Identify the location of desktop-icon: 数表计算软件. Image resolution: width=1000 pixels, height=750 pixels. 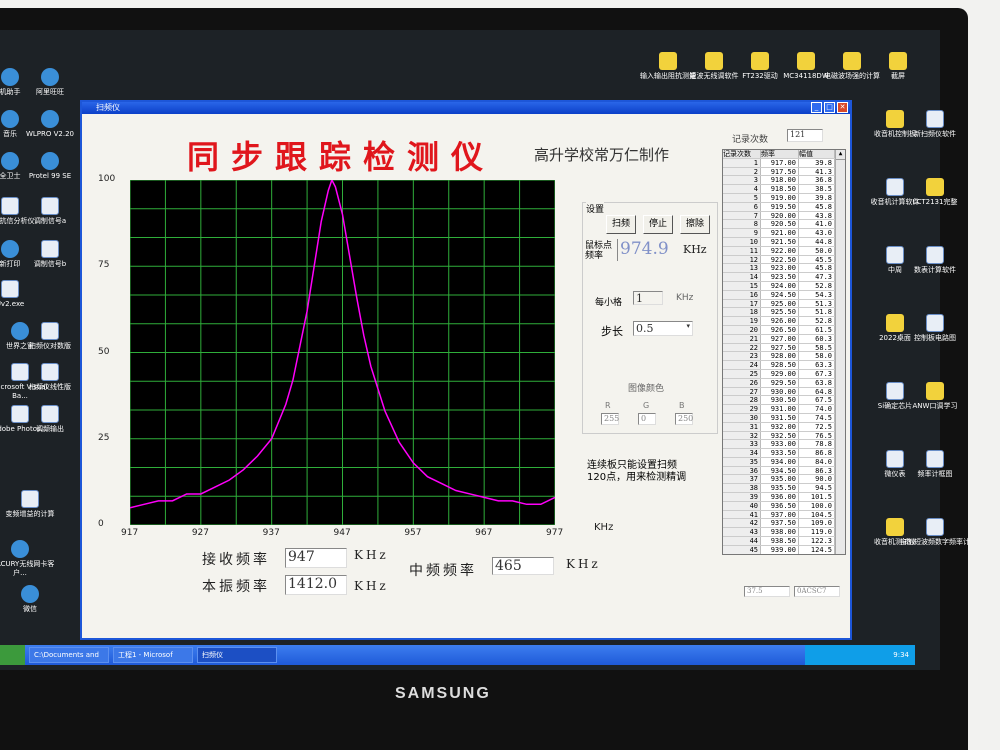
(935, 260).